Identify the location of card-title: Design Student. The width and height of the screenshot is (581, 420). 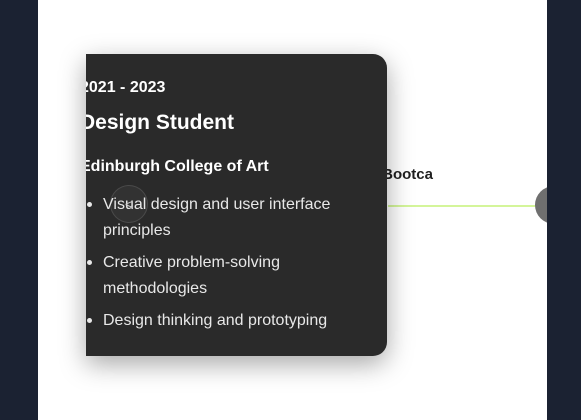
(160, 122).